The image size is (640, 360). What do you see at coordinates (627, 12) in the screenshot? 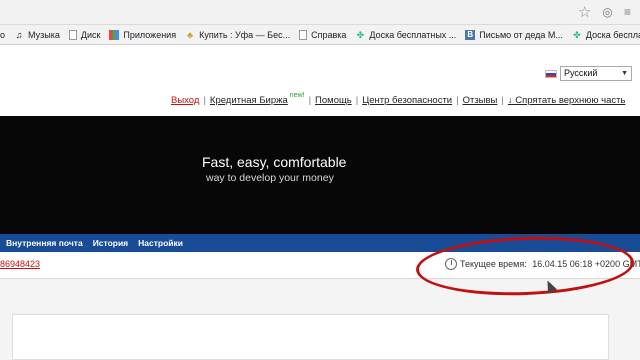
I see `menu-icon: ≡` at bounding box center [627, 12].